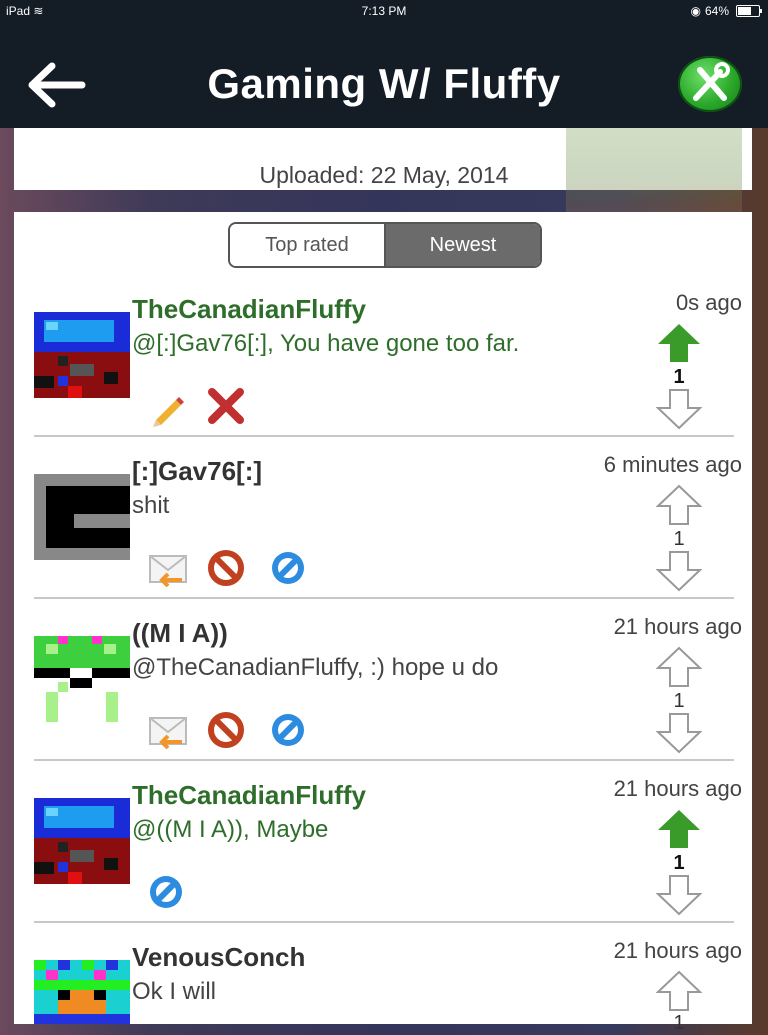 The height and width of the screenshot is (1035, 768). I want to click on comment-author: VenousConch, so click(218, 957).